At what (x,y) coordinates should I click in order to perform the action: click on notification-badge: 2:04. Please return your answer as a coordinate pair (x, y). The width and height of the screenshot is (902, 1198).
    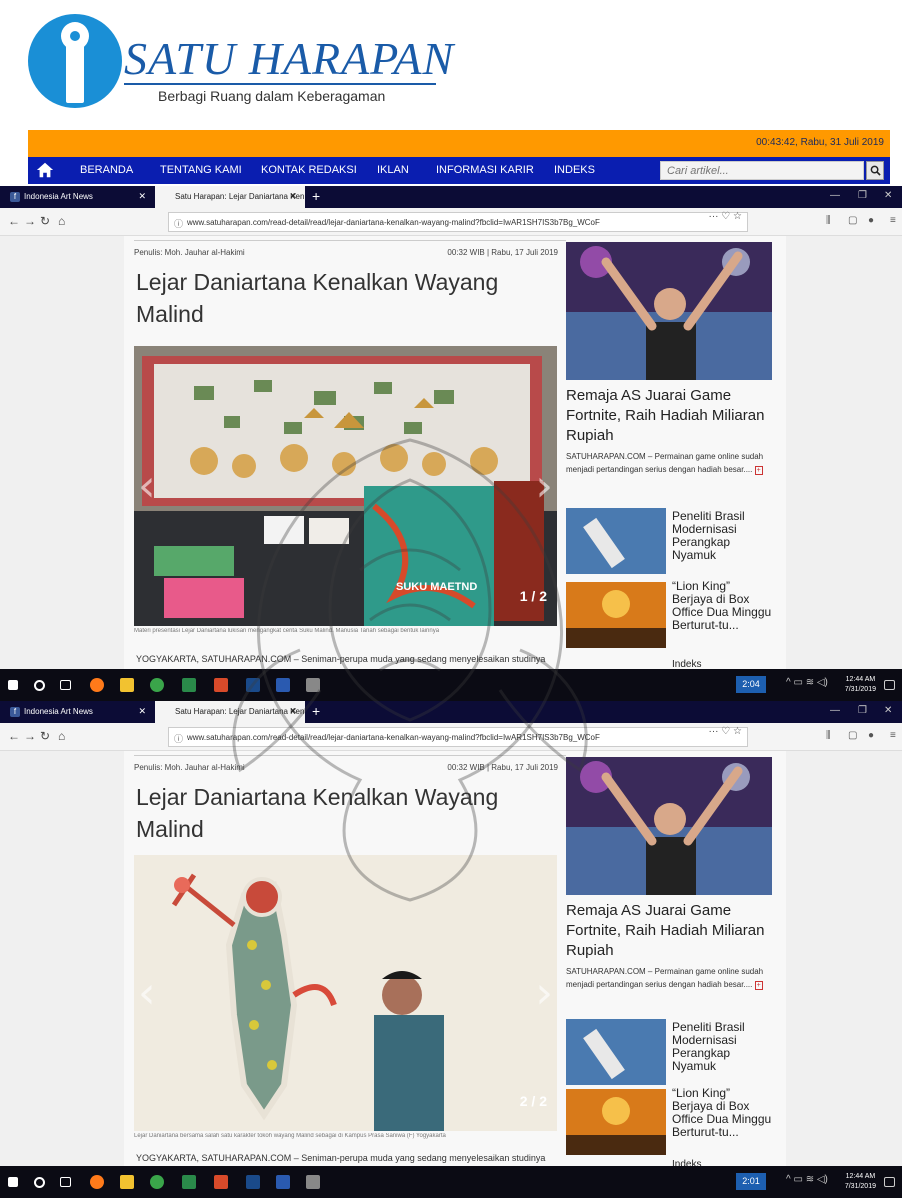
    Looking at the image, I should click on (751, 684).